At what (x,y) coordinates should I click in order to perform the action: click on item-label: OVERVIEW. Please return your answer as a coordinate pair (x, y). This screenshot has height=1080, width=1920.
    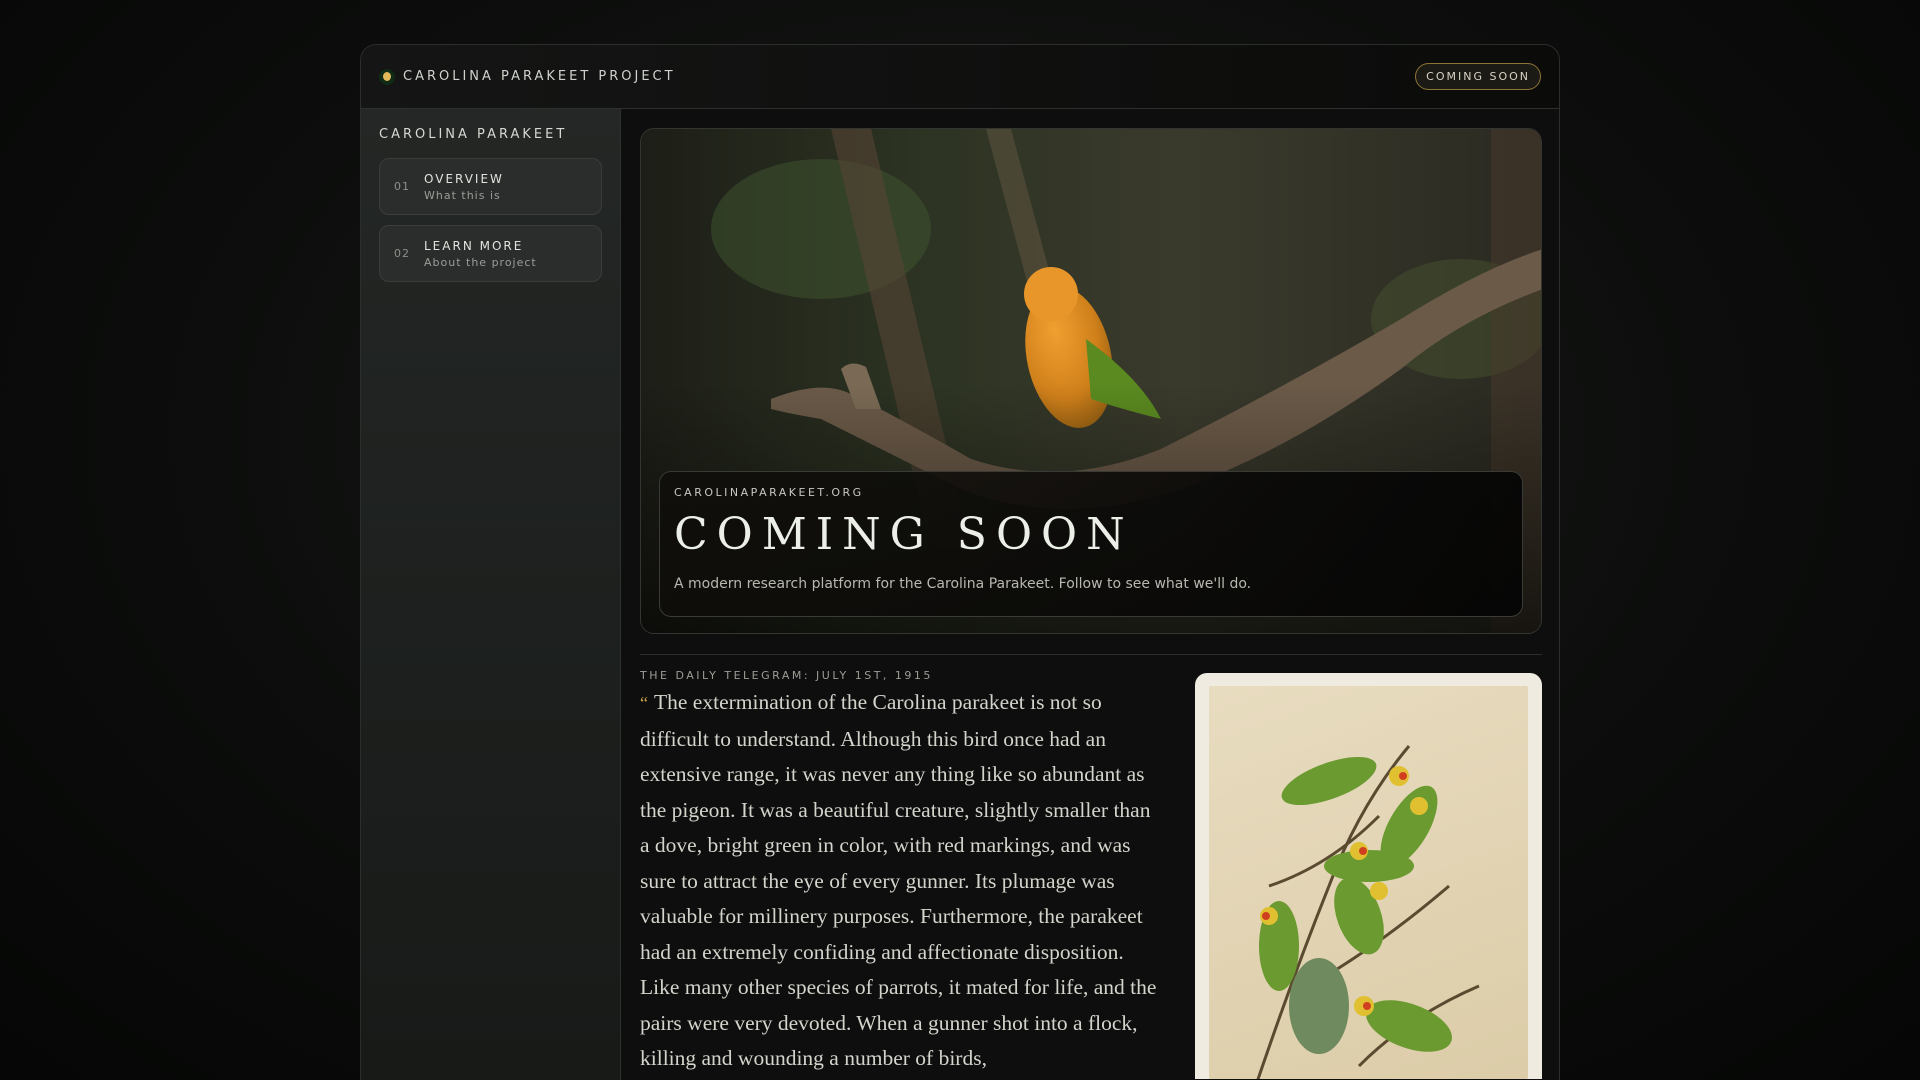
    Looking at the image, I should click on (464, 178).